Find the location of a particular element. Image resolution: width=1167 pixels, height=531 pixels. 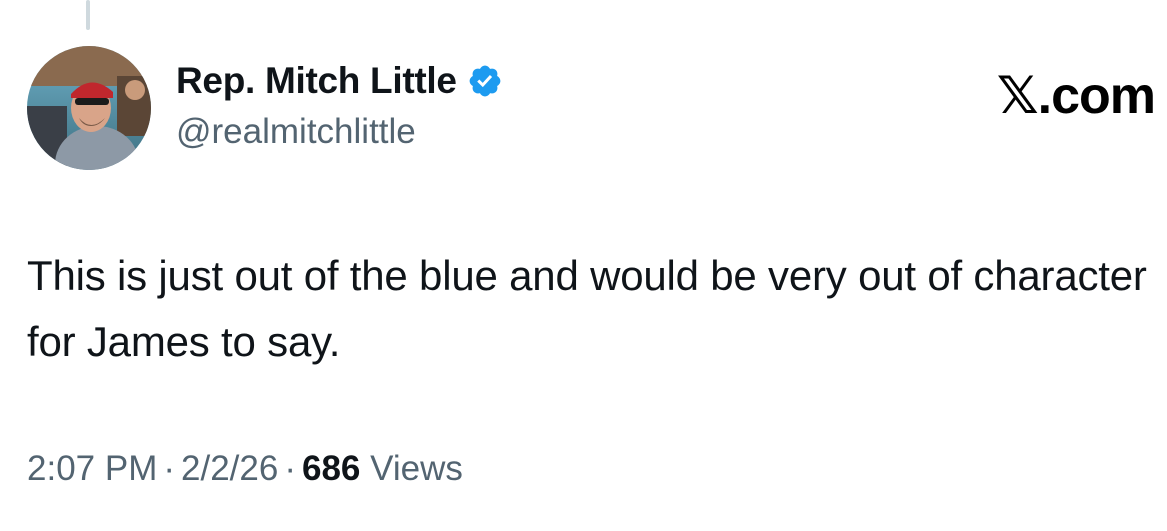

x-com-logo: 𝕏.com is located at coordinates (1076, 96).